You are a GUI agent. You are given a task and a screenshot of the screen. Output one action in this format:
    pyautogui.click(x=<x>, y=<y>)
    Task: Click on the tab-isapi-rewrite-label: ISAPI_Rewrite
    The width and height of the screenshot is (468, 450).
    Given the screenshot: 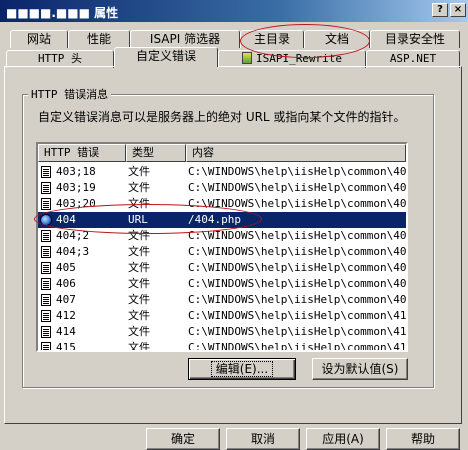 What is the action you would take?
    pyautogui.click(x=299, y=58)
    